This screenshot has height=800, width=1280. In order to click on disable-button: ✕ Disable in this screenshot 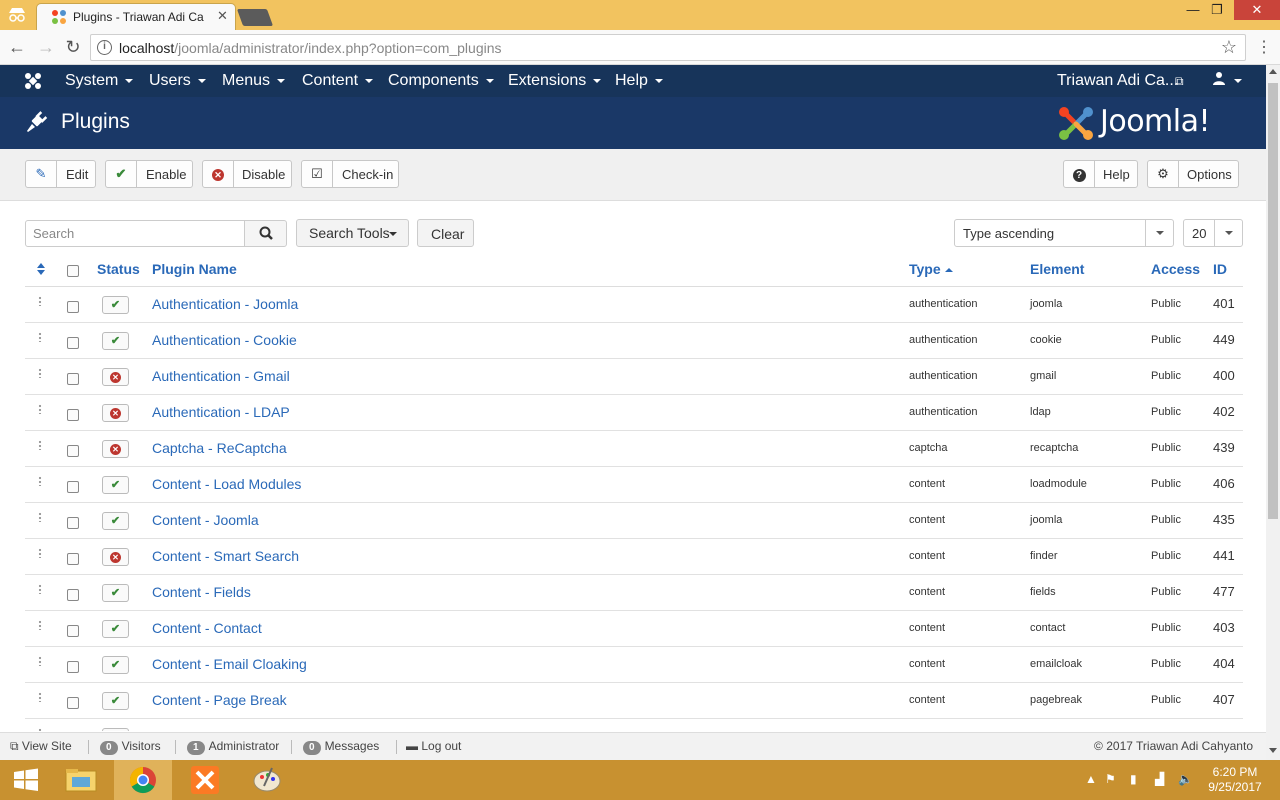, I will do `click(247, 174)`.